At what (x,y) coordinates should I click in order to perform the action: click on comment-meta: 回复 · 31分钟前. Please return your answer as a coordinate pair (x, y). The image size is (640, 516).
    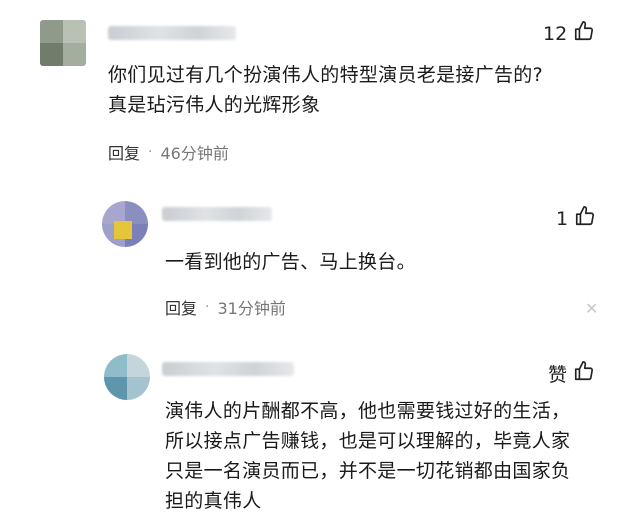
    Looking at the image, I should click on (225, 307).